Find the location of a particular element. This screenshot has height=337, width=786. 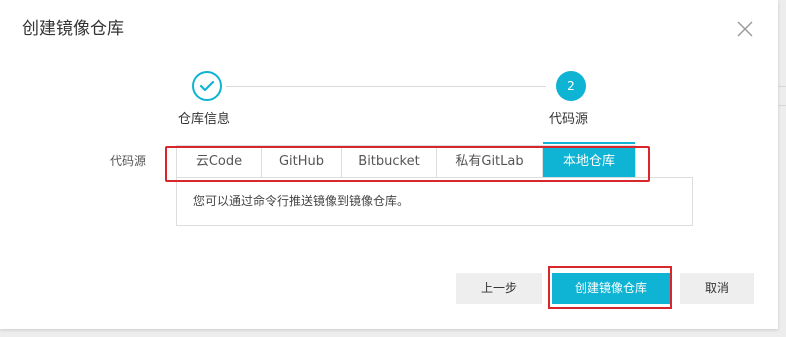

dialog-title: 创建镜像仓库 is located at coordinates (73, 29).